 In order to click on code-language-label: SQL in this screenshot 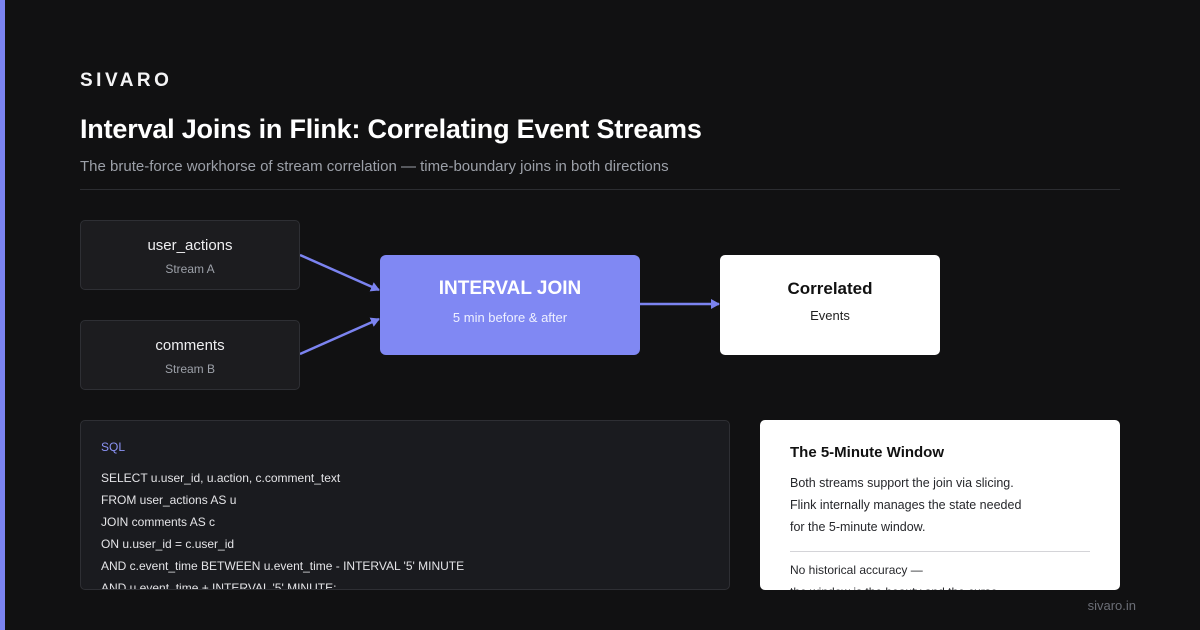, I will do `click(113, 447)`.